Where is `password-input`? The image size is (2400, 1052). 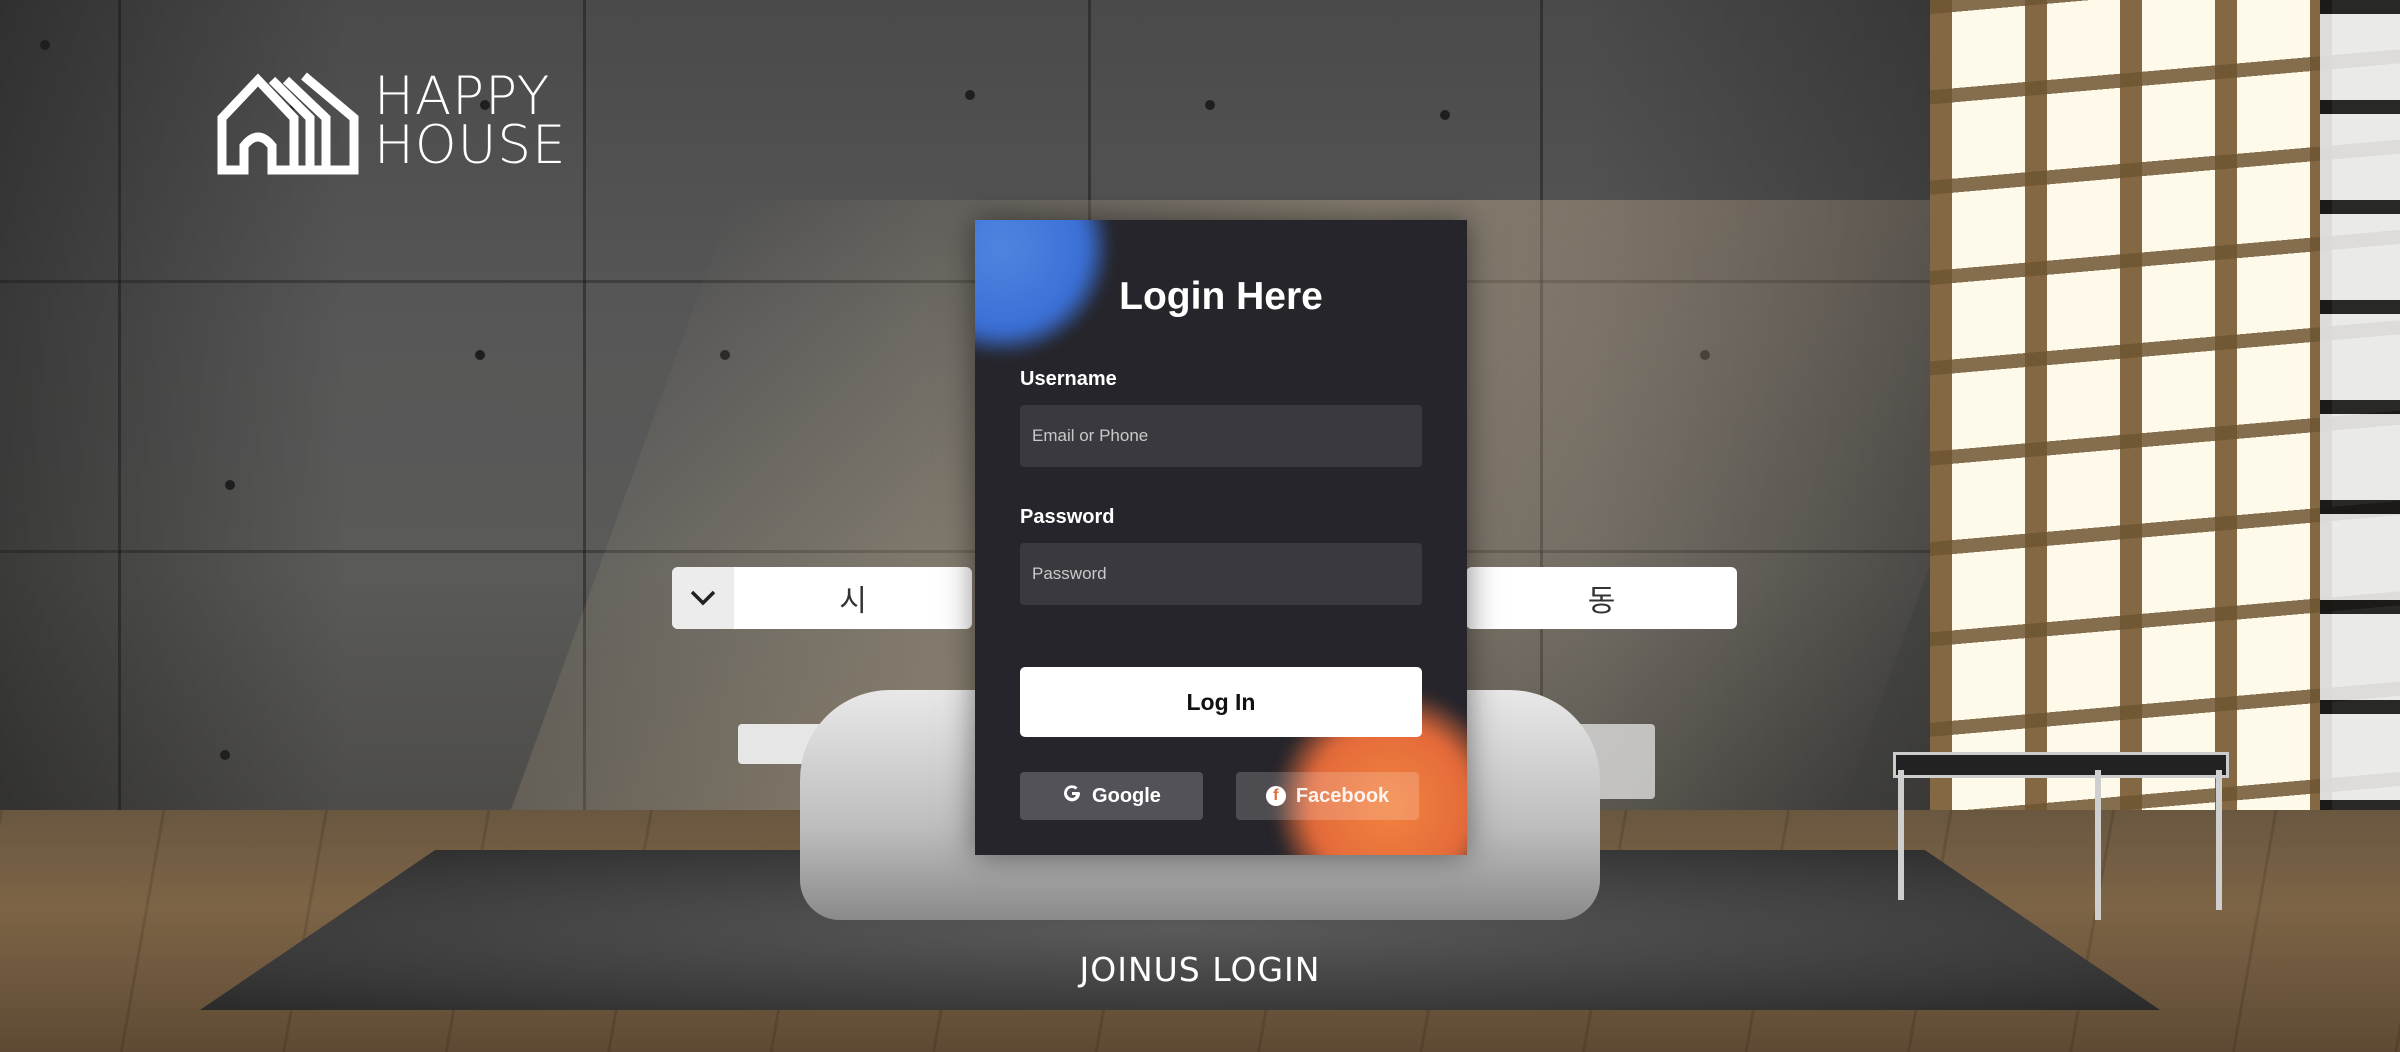
password-input is located at coordinates (1221, 574).